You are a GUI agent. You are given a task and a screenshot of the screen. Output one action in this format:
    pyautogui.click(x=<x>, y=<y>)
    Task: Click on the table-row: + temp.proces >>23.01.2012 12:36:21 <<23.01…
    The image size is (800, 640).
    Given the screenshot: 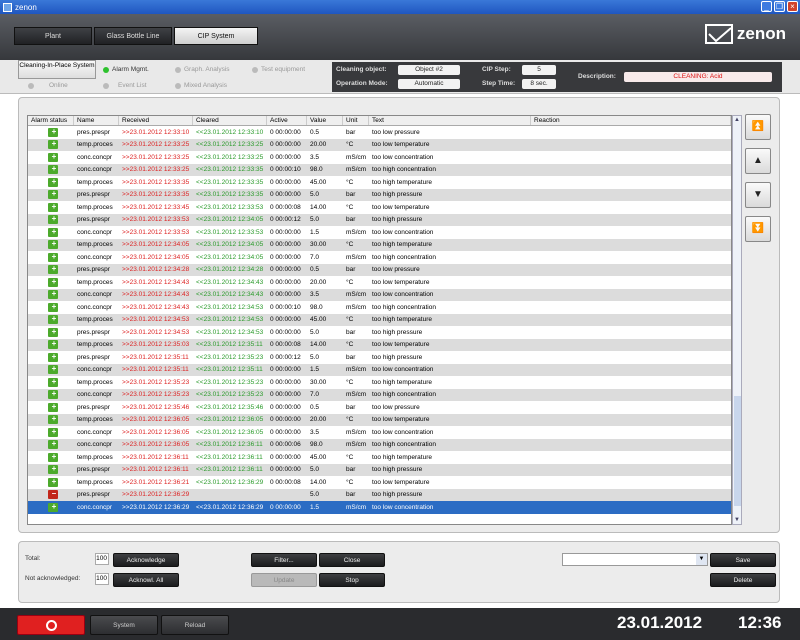 What is the action you would take?
    pyautogui.click(x=379, y=482)
    